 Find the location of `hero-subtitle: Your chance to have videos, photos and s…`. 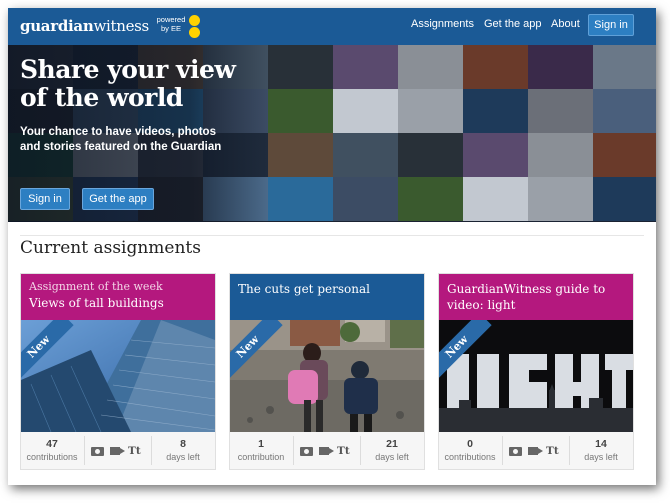

hero-subtitle: Your chance to have videos, photos and s… is located at coordinates (121, 139).